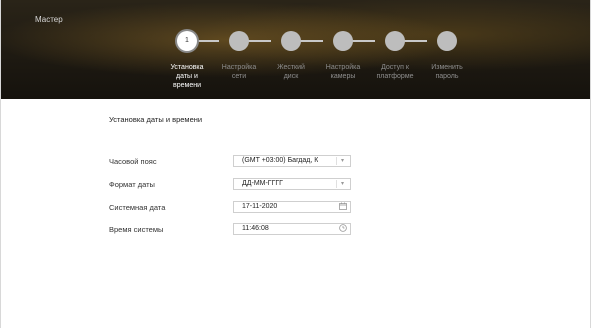 This screenshot has width=591, height=328. Describe the element at coordinates (132, 184) in the screenshot. I see `date-format-label: Формат даты` at that location.